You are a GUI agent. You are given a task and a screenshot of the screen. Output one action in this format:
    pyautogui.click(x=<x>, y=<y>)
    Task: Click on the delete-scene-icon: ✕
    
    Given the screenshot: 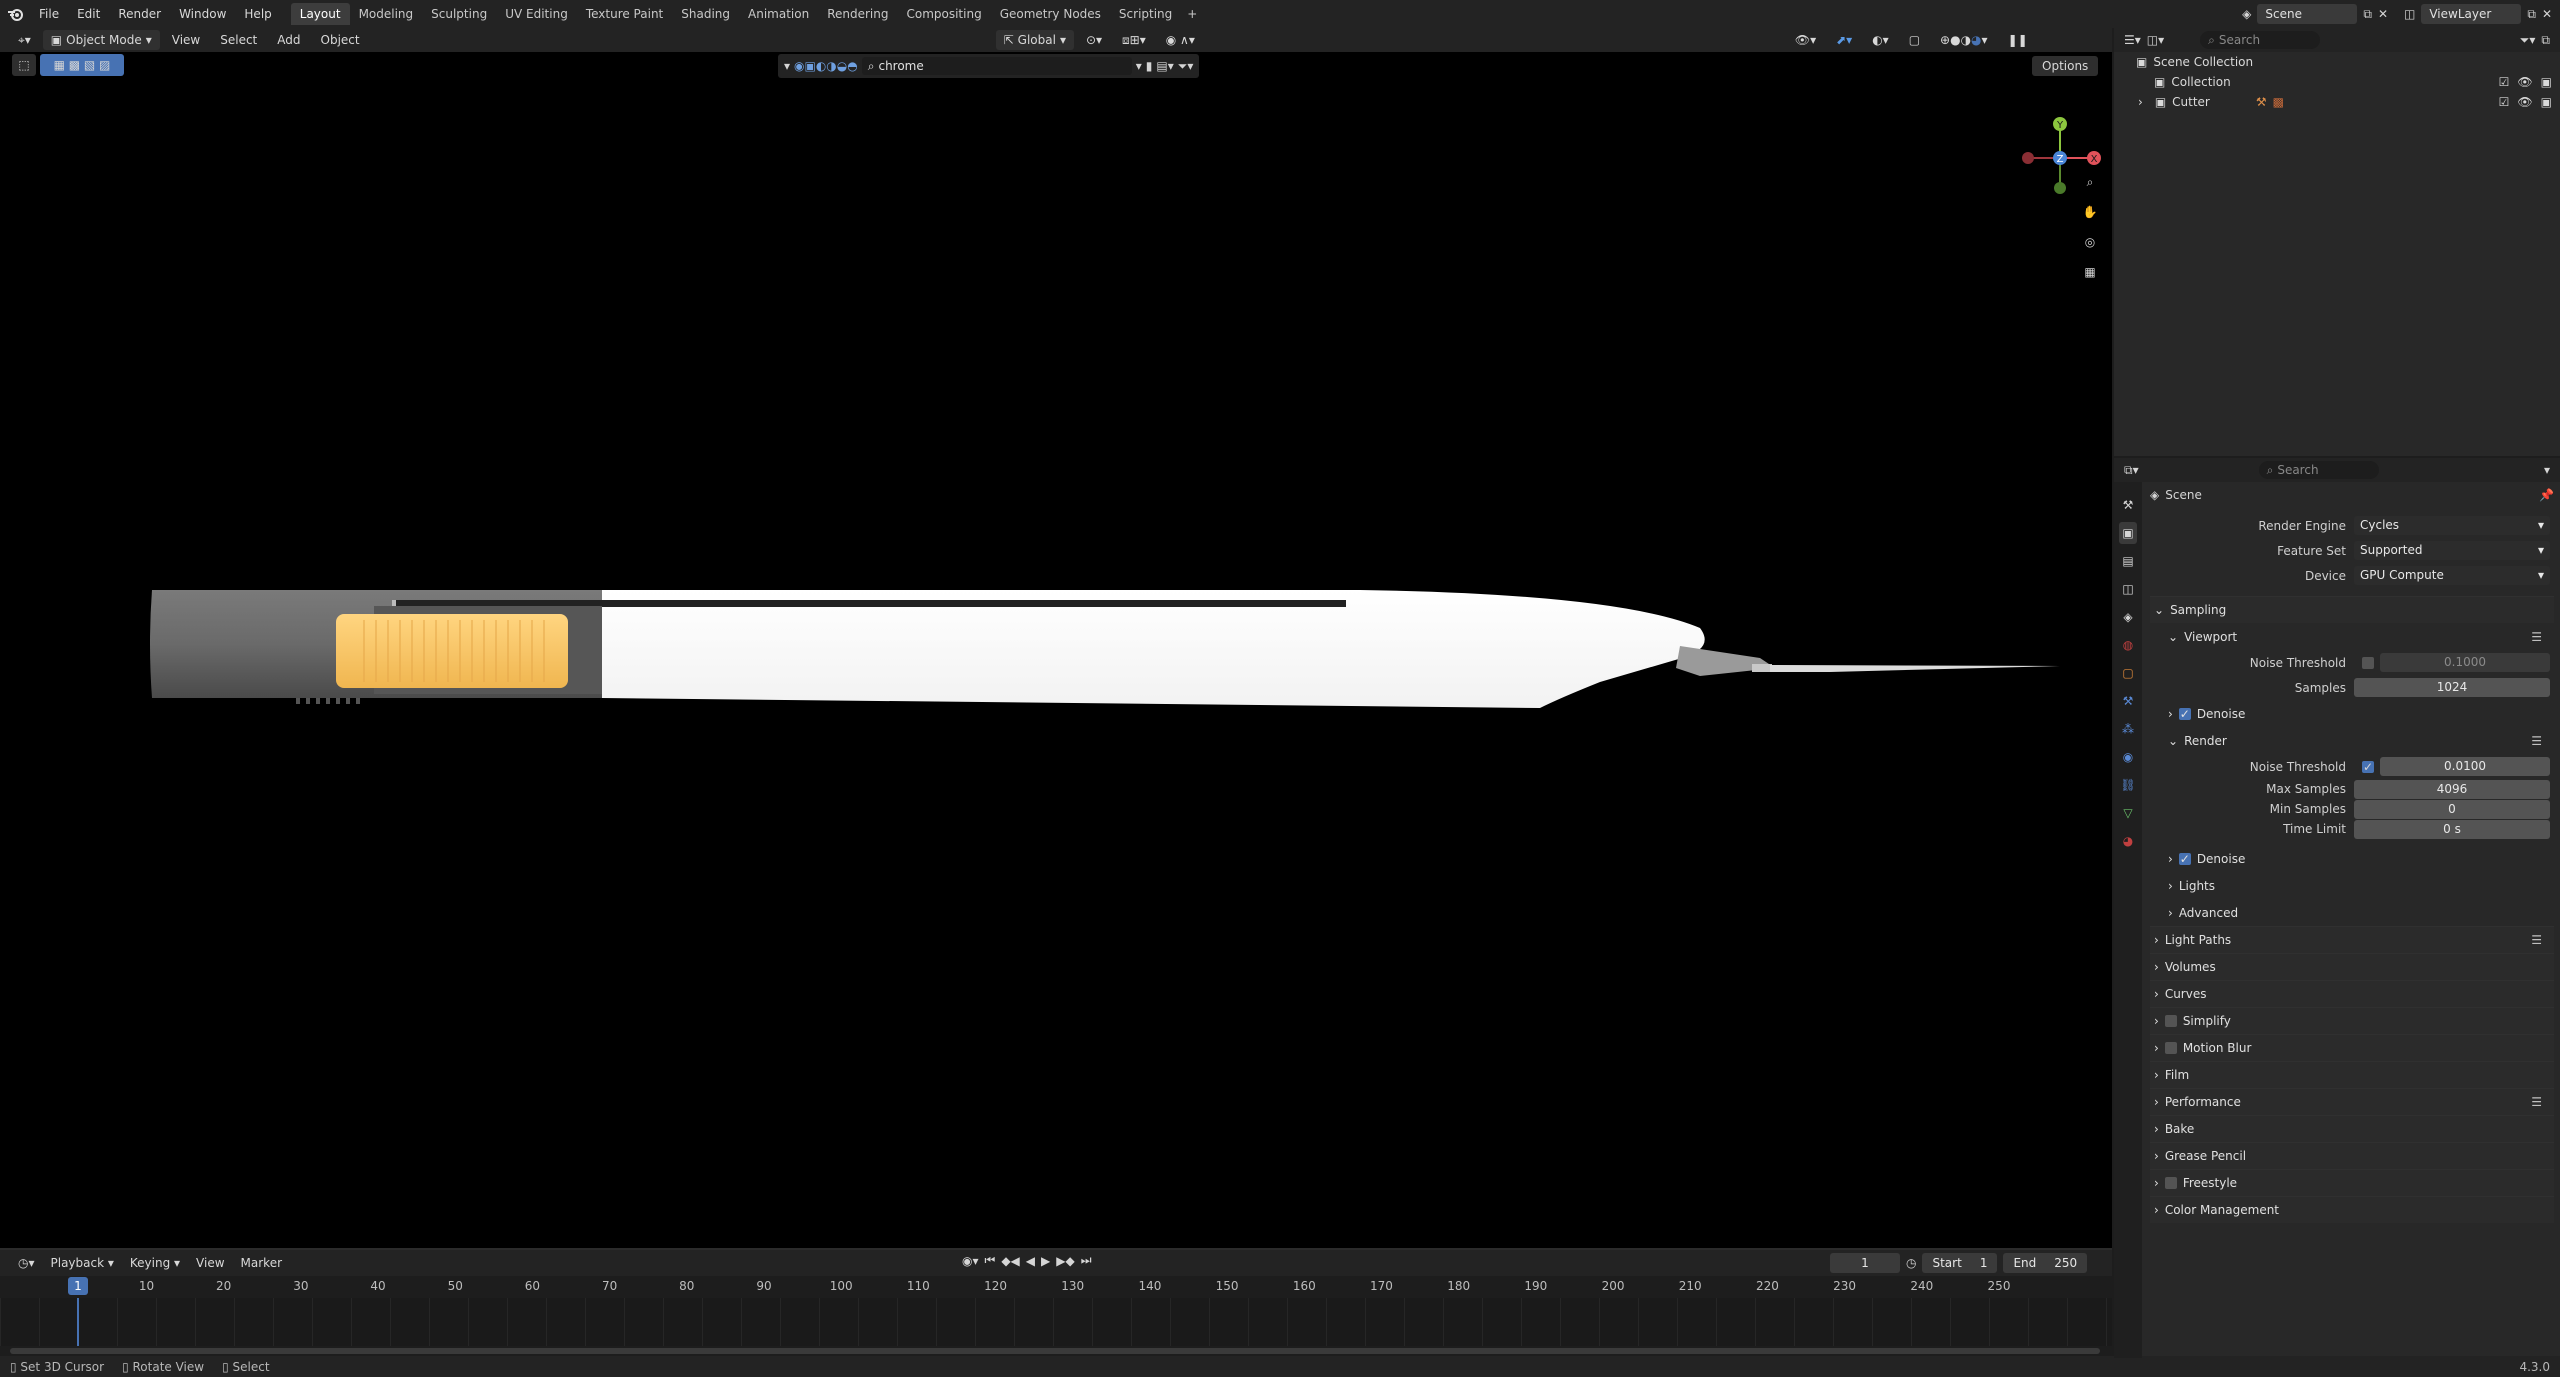 What is the action you would take?
    pyautogui.click(x=2383, y=14)
    